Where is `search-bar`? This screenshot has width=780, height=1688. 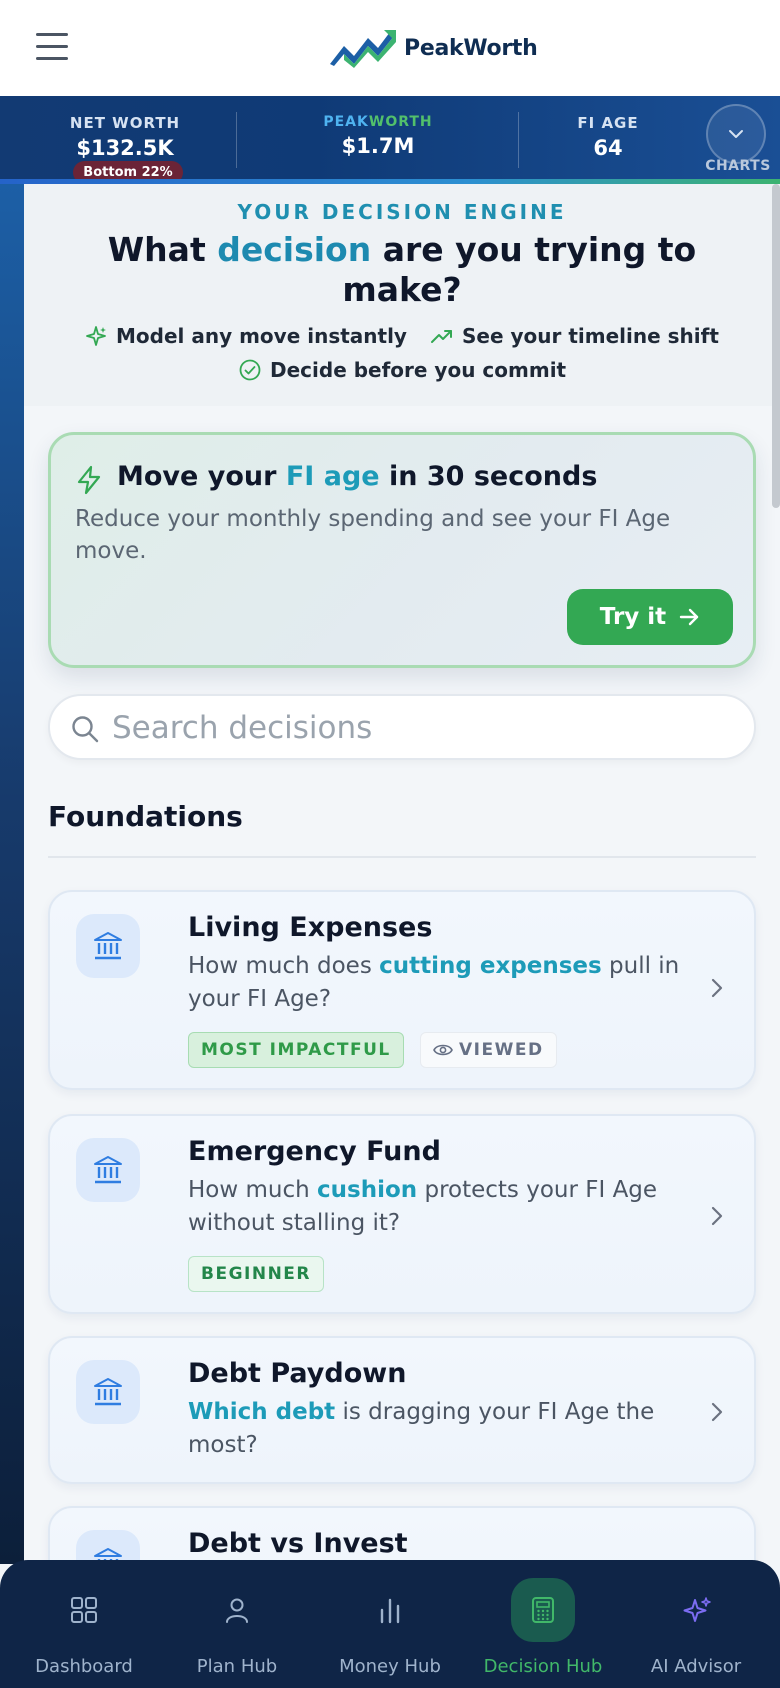
search-bar is located at coordinates (402, 727).